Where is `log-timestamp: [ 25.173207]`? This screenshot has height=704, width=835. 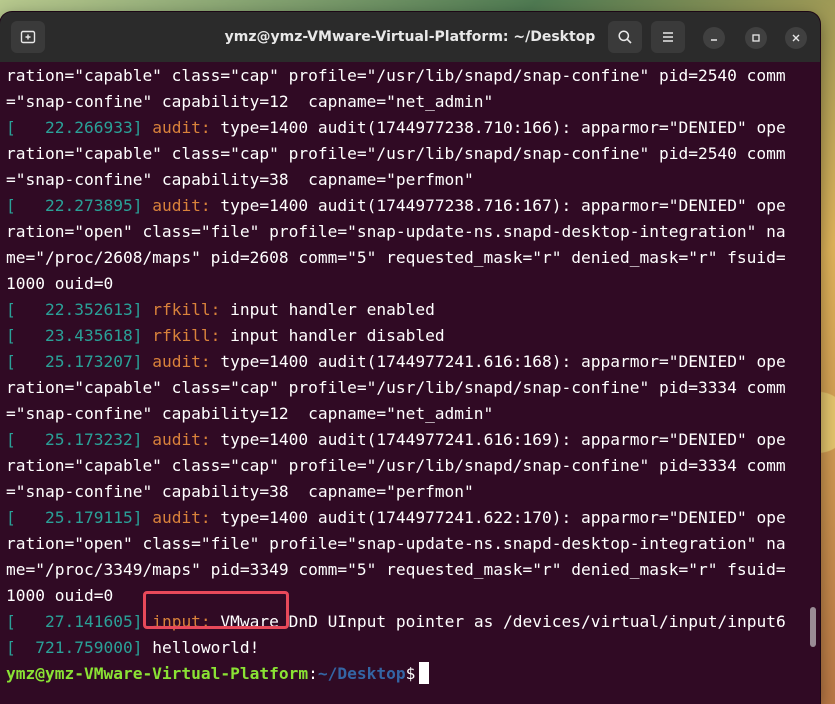
log-timestamp: [ 25.173207] is located at coordinates (74, 361).